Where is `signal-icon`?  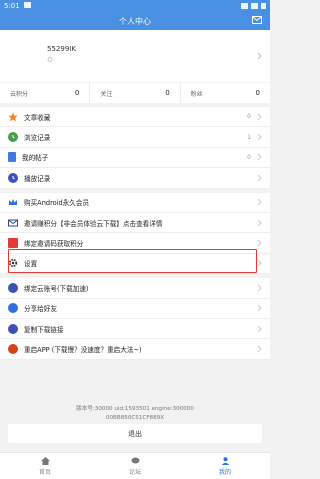 signal-icon is located at coordinates (254, 6).